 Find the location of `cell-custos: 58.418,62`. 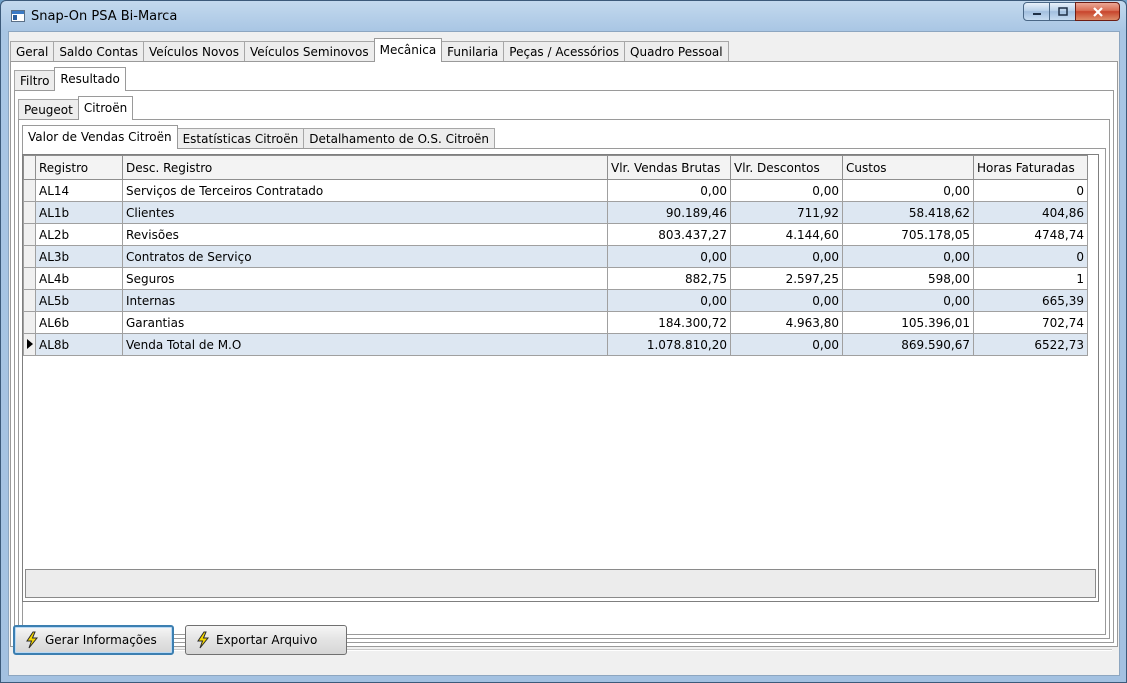

cell-custos: 58.418,62 is located at coordinates (908, 212).